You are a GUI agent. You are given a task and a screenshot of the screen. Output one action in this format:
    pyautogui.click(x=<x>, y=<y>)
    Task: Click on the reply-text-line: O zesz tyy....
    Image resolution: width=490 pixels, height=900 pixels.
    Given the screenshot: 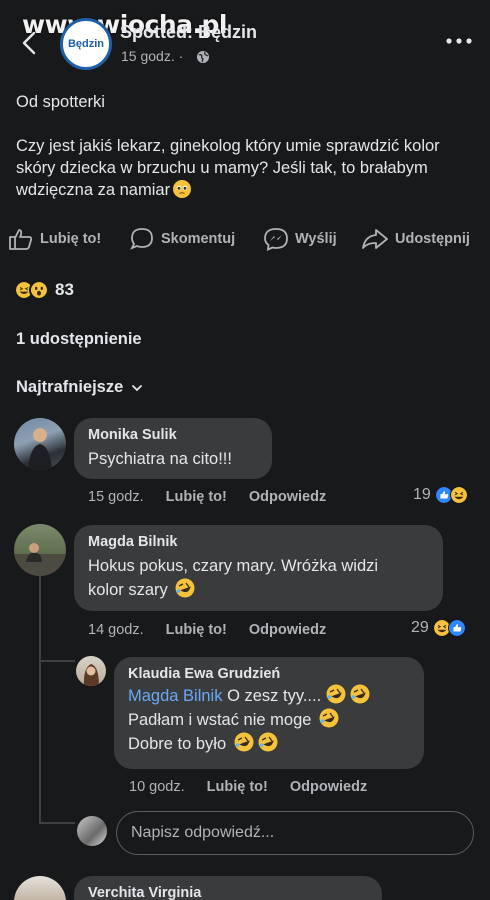 What is the action you would take?
    pyautogui.click(x=274, y=696)
    